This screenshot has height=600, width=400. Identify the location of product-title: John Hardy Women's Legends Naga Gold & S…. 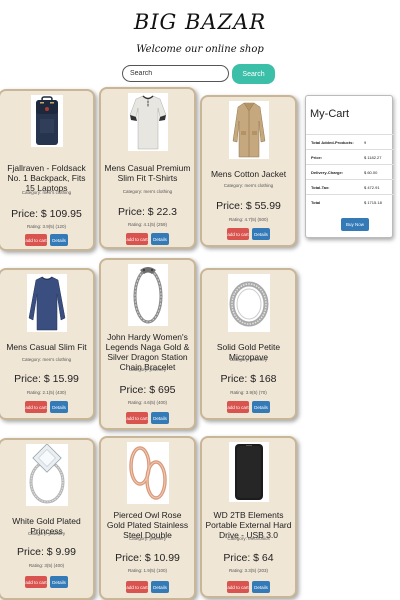
(147, 352).